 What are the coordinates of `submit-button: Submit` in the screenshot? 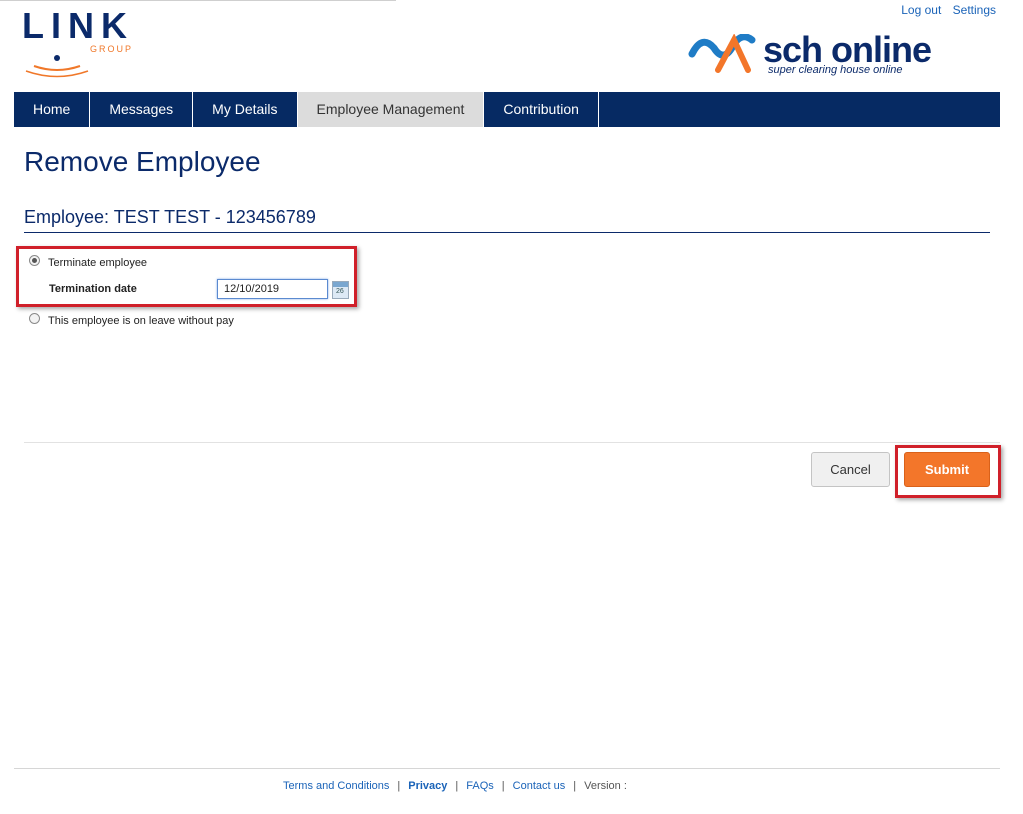 It's located at (947, 469).